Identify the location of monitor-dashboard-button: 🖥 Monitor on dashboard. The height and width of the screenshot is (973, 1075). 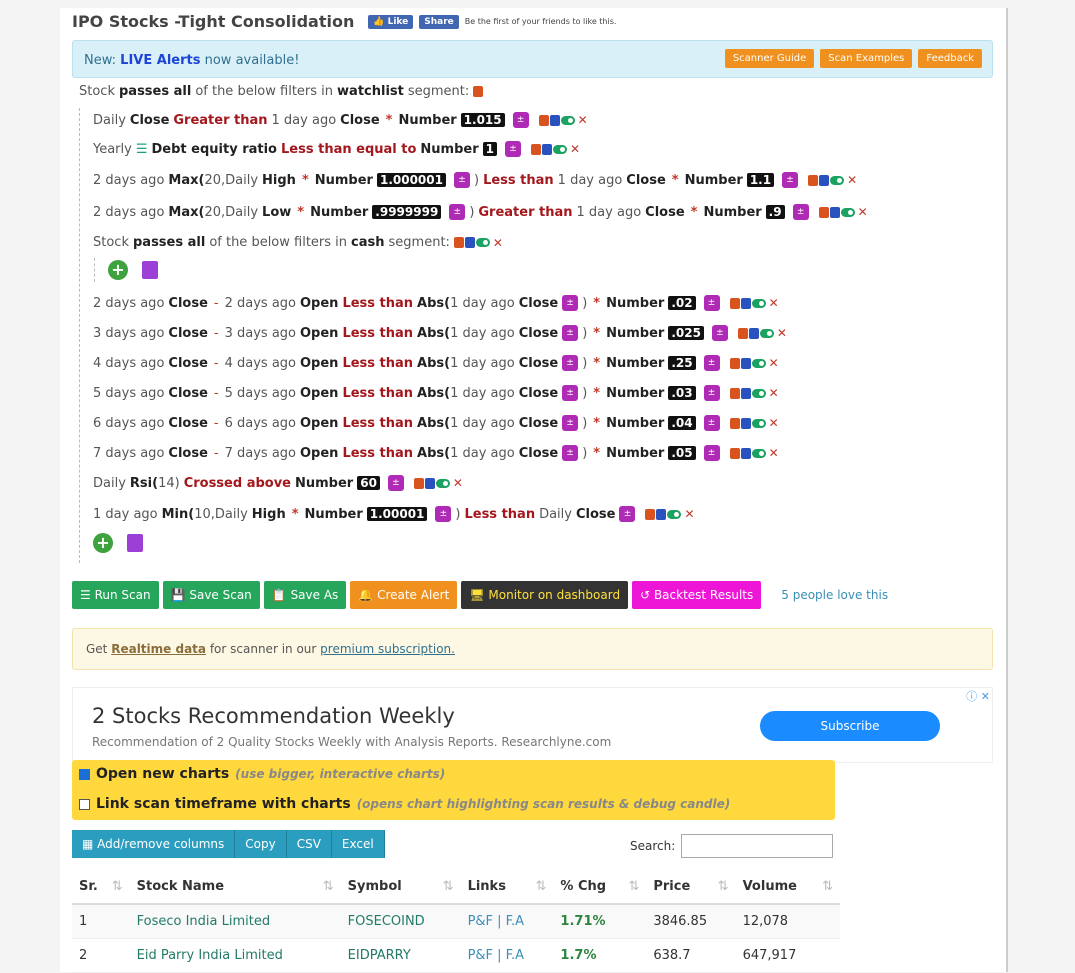
(545, 595).